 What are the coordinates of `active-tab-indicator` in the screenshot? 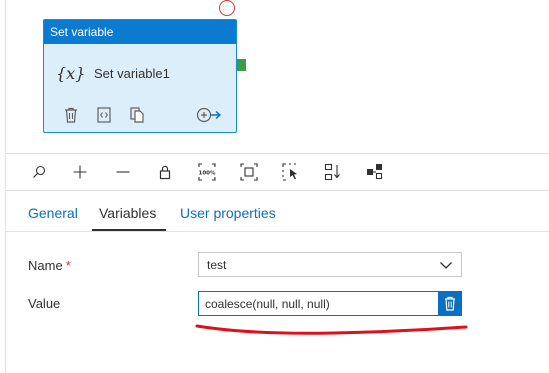 It's located at (129, 230).